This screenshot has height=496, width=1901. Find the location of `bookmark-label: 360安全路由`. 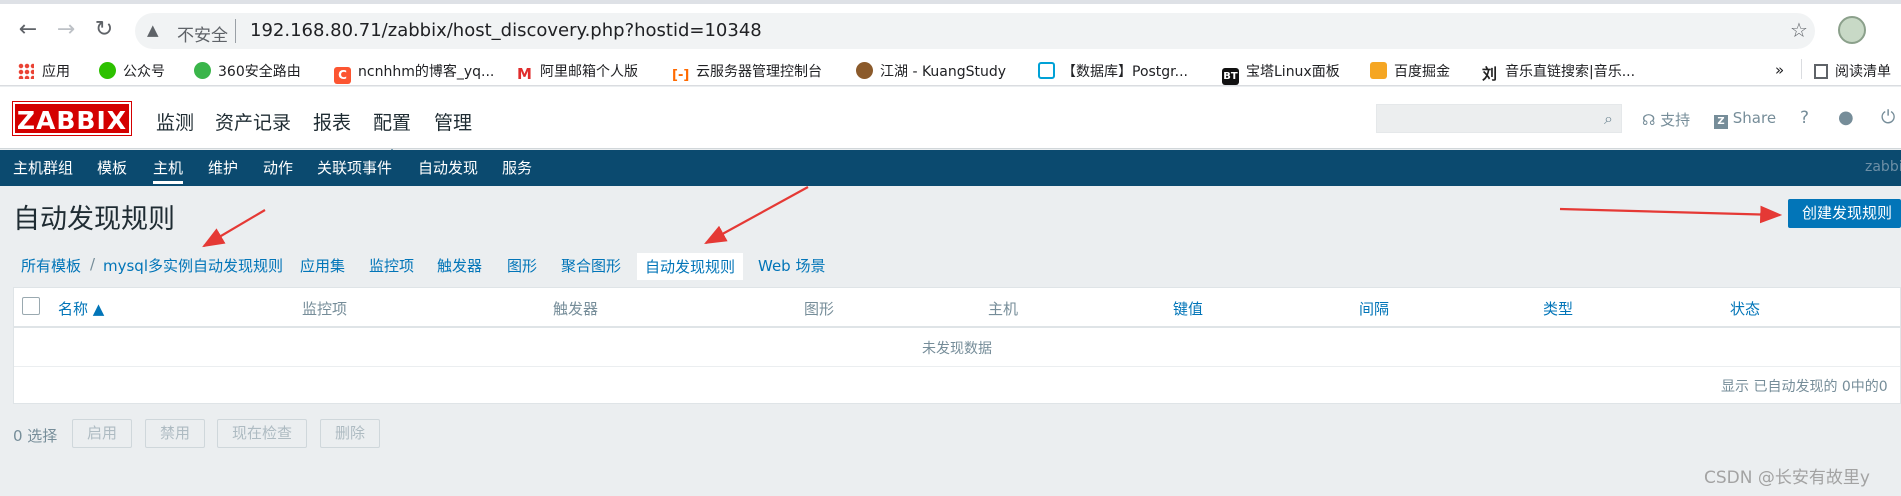

bookmark-label: 360安全路由 is located at coordinates (259, 72).